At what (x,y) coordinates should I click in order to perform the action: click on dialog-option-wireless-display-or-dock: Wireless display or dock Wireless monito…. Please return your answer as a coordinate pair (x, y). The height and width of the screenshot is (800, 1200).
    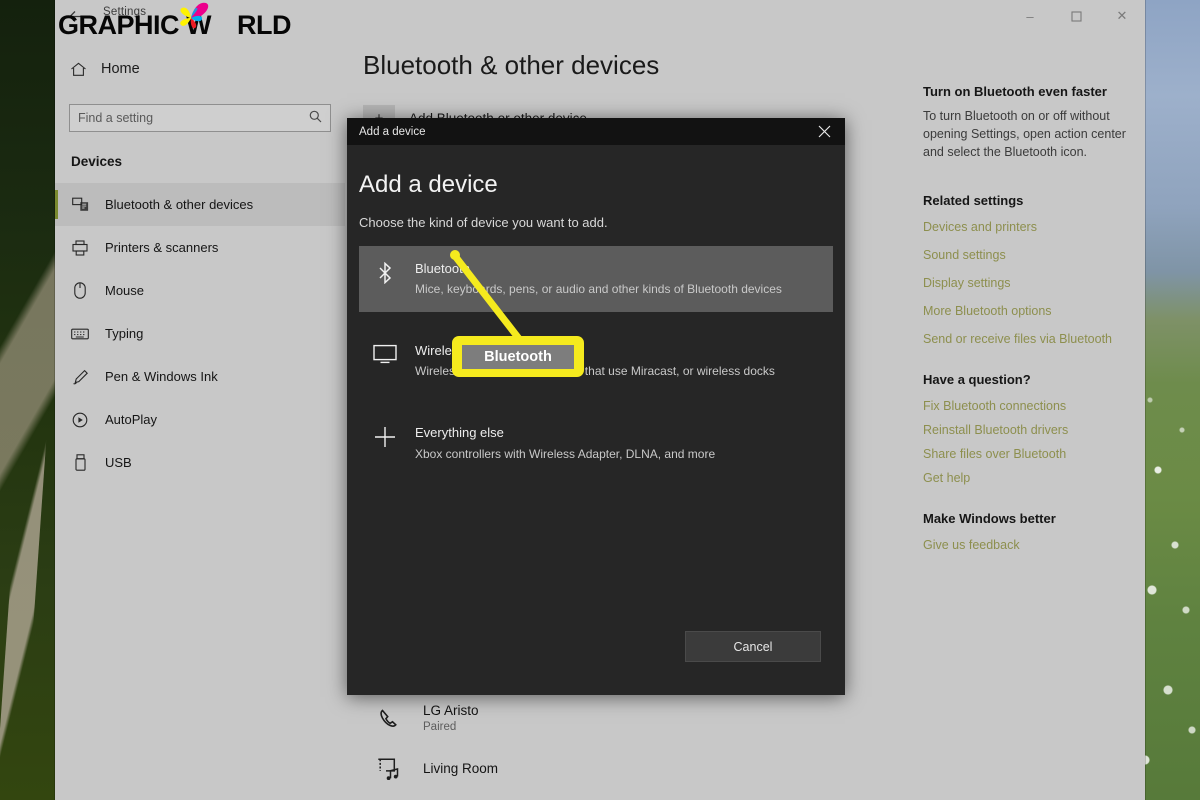
    Looking at the image, I should click on (596, 361).